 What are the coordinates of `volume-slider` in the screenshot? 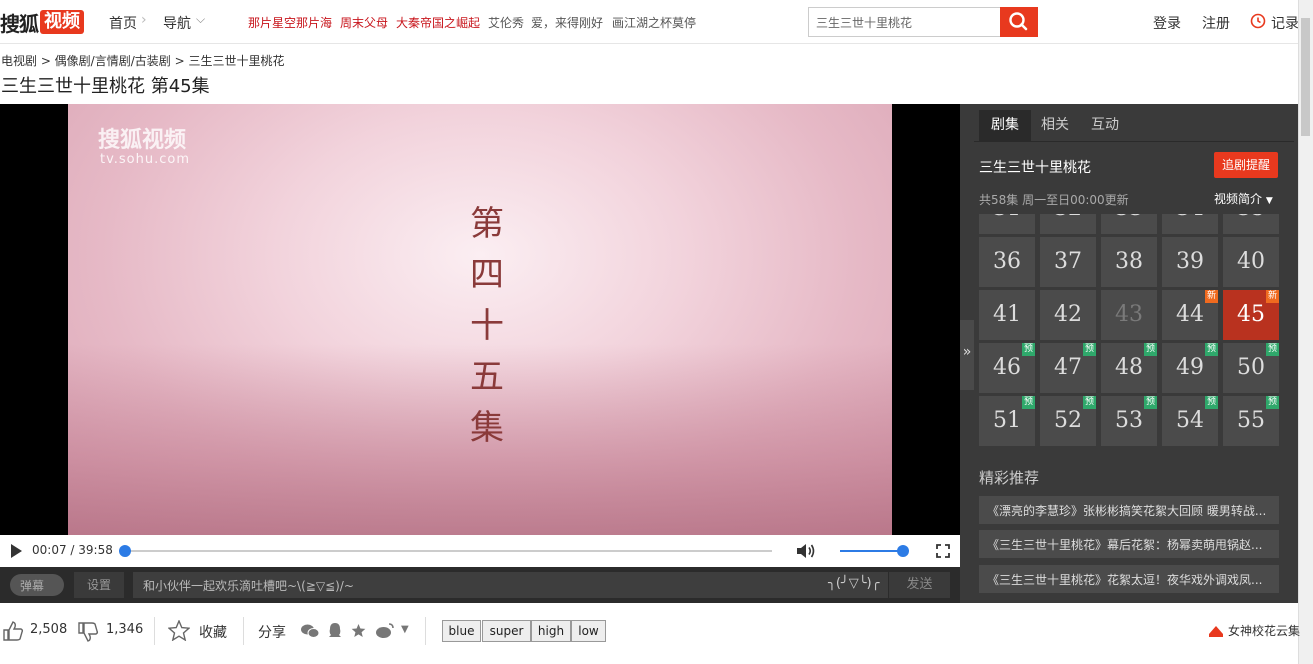 It's located at (871, 551).